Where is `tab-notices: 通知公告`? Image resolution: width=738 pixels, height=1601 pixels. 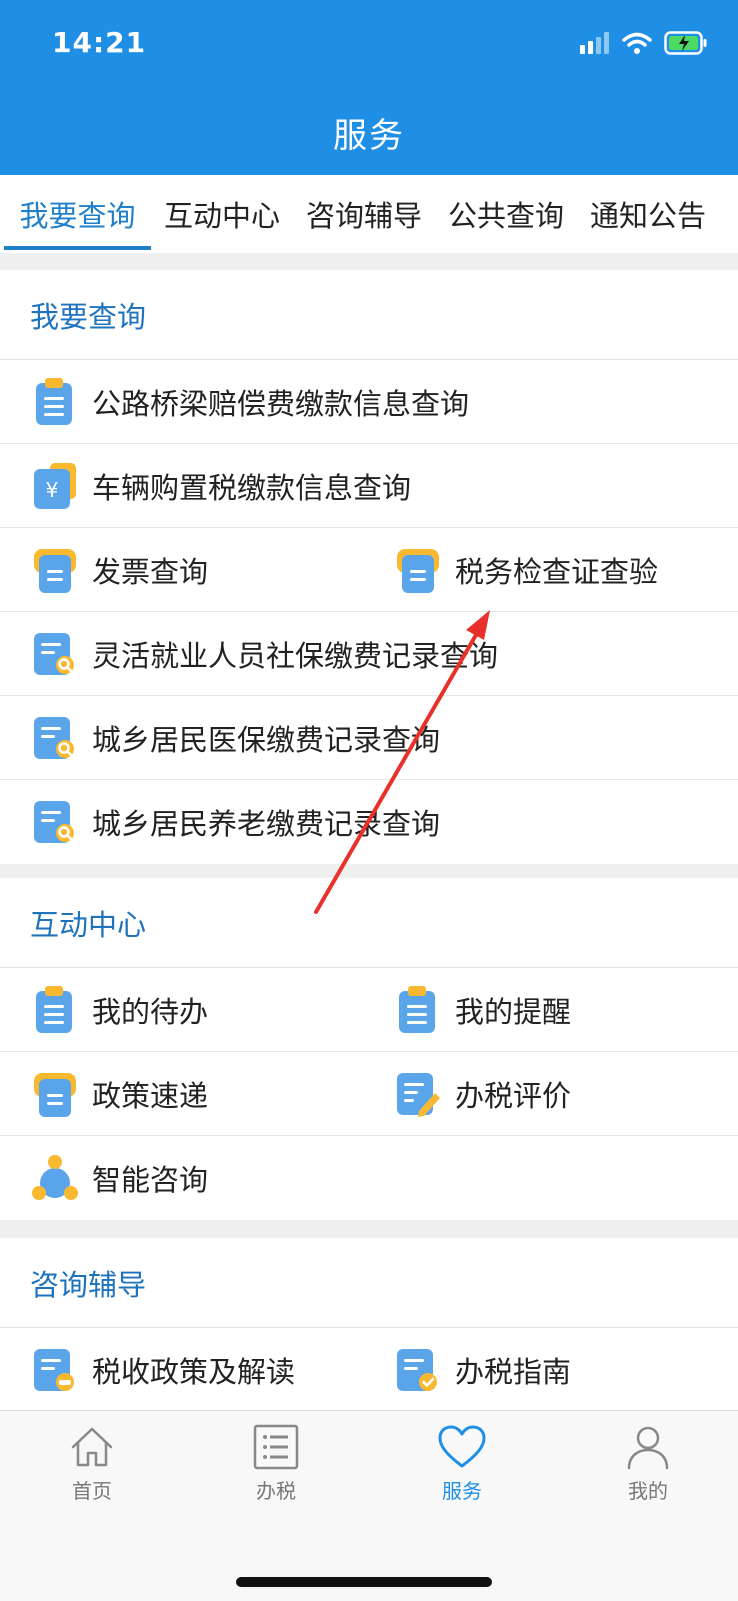 tab-notices: 通知公告 is located at coordinates (648, 214).